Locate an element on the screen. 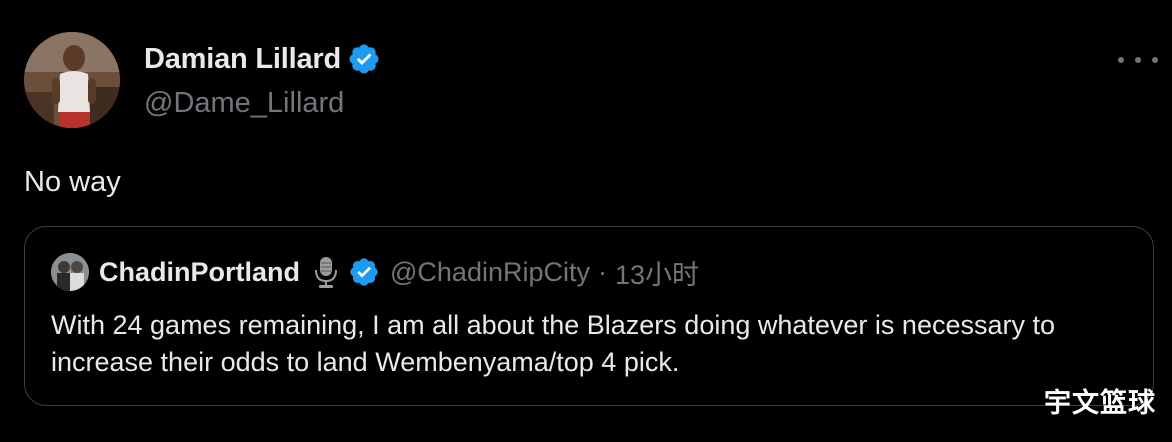 The width and height of the screenshot is (1172, 442). author-handle: @Dame_Lillard is located at coordinates (262, 103).